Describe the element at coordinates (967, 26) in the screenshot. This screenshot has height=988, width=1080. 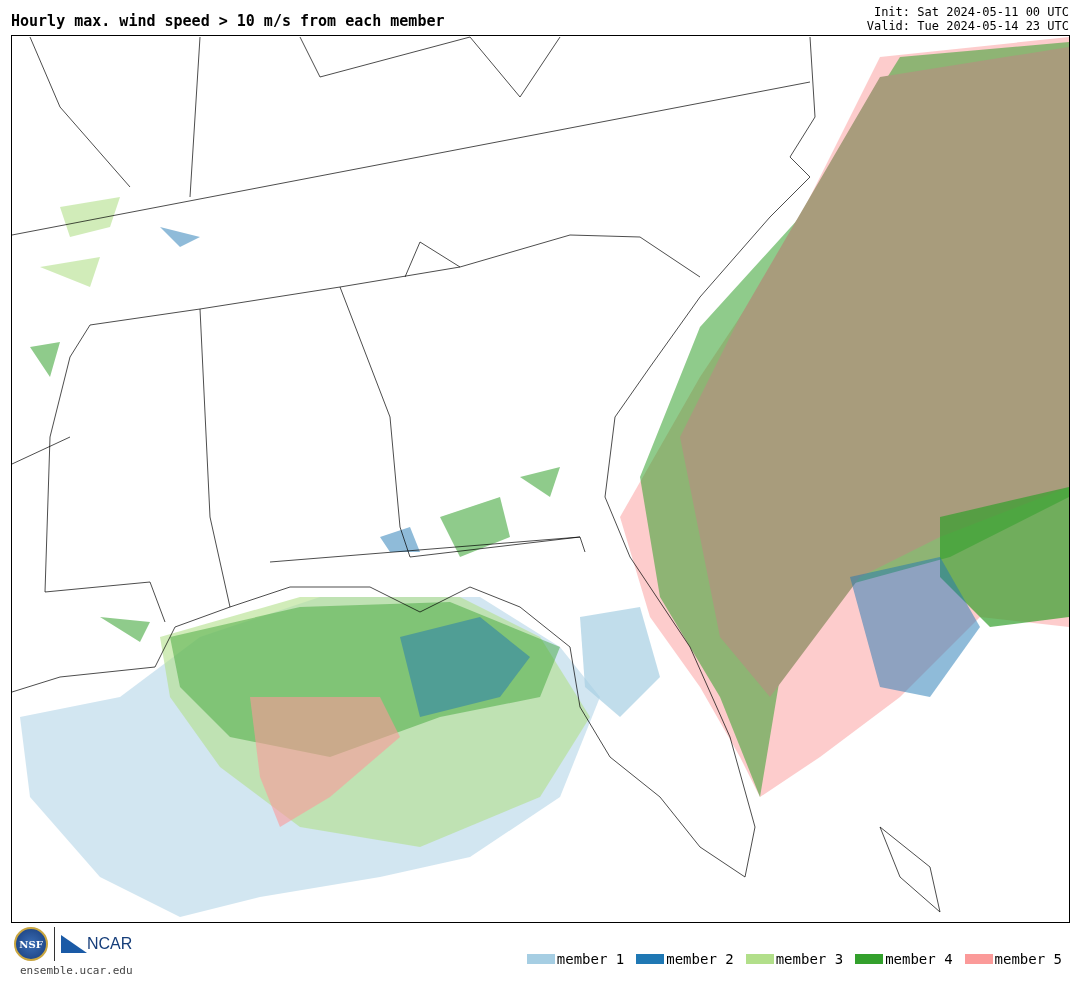
I see `valid-time: Valid: Tue 2024-05-14 23 UTC` at that location.